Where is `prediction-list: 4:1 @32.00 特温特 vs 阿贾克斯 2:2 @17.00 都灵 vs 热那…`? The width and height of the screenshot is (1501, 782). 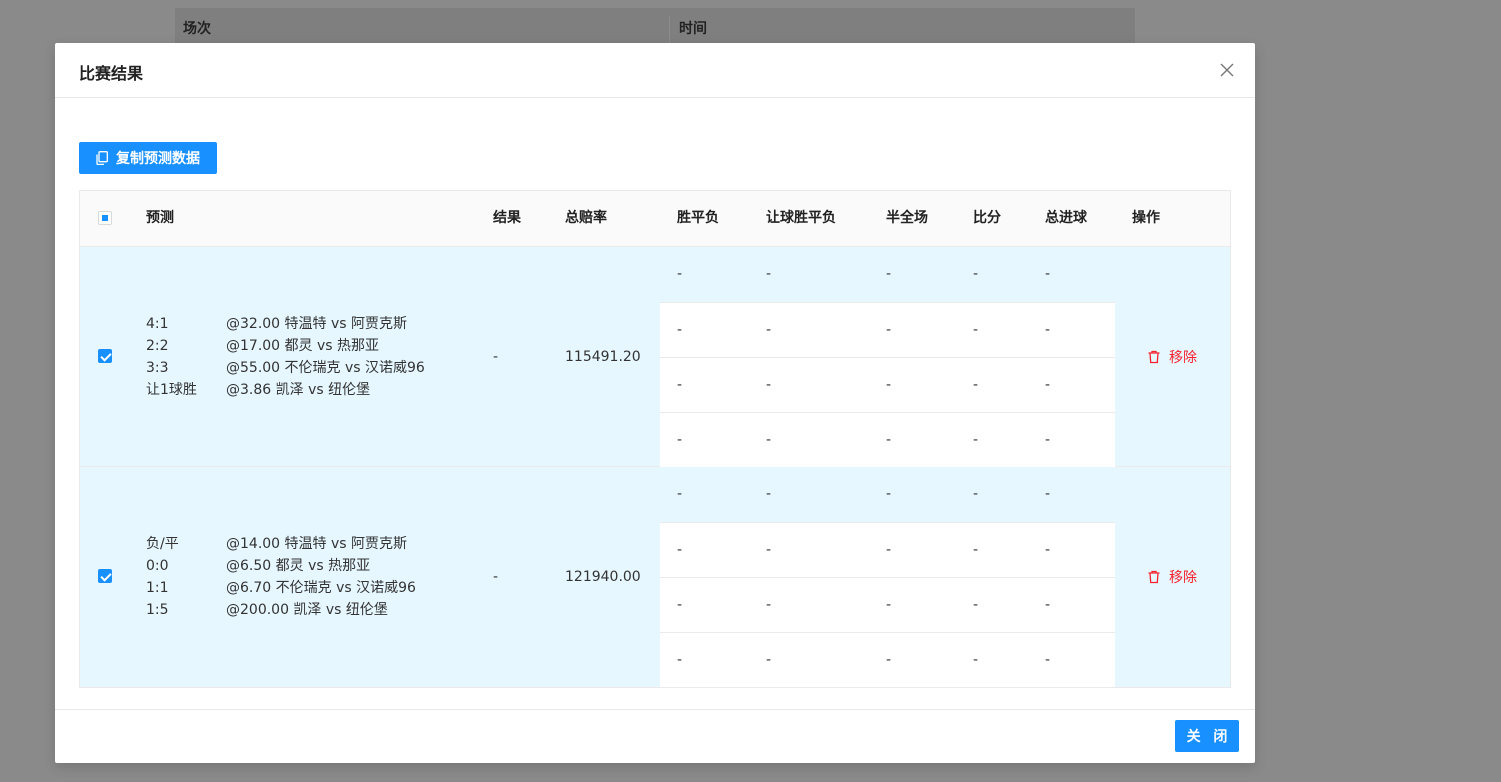 prediction-list: 4:1 @32.00 特温特 vs 阿贾克斯 2:2 @17.00 都灵 vs 热那… is located at coordinates (285, 357).